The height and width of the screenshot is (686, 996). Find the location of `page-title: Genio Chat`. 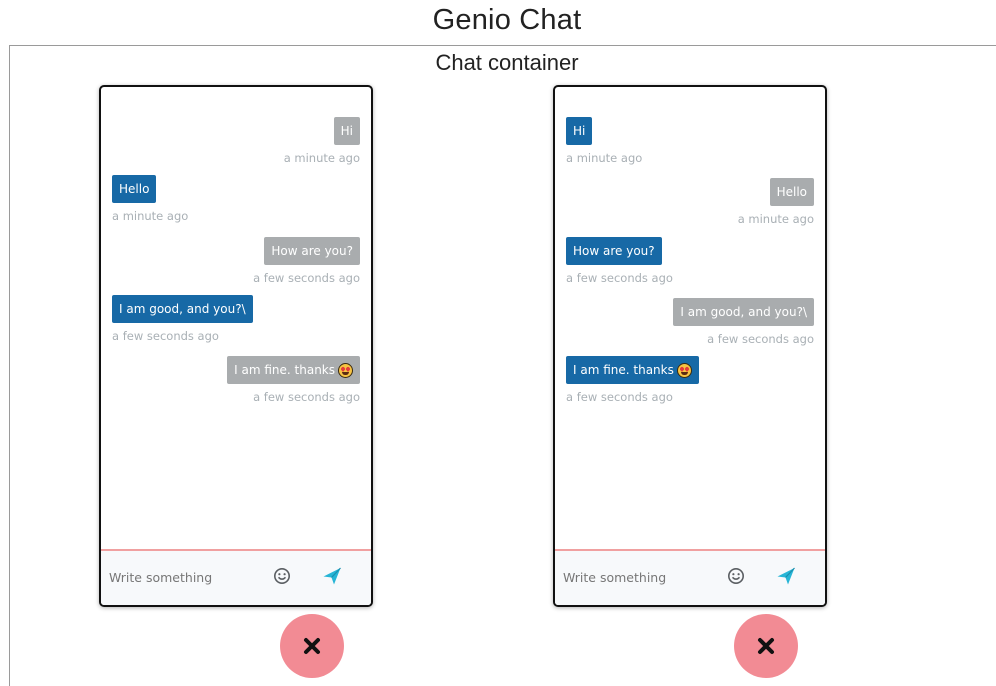

page-title: Genio Chat is located at coordinates (507, 20).